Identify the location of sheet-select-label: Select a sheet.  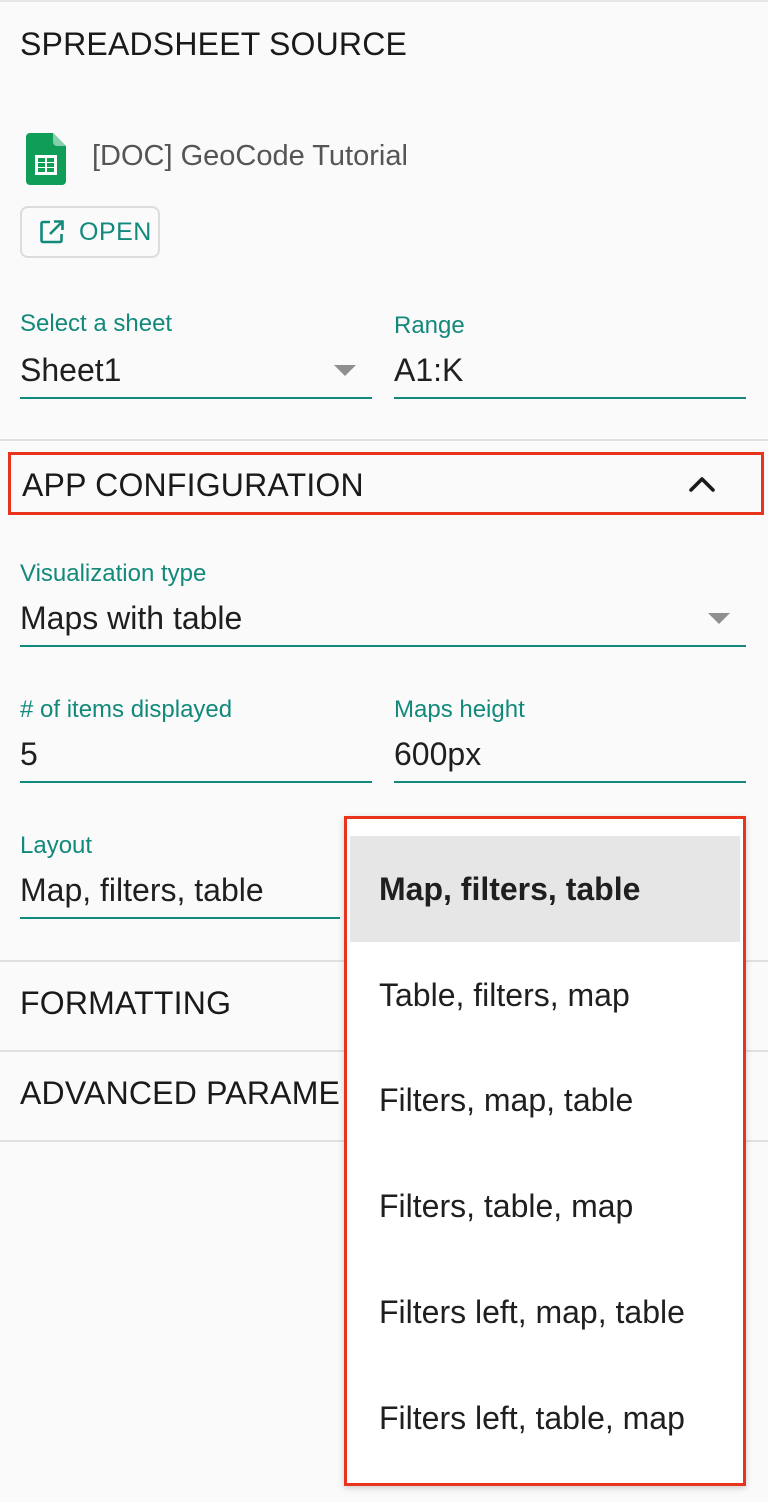
(96, 323).